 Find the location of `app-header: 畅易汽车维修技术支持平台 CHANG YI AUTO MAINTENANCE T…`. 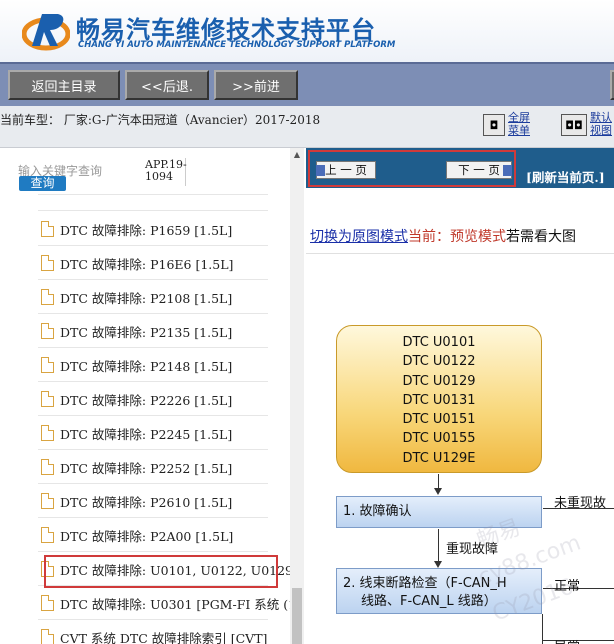

app-header: 畅易汽车维修技术支持平台 CHANG YI AUTO MAINTENANCE T… is located at coordinates (307, 31).